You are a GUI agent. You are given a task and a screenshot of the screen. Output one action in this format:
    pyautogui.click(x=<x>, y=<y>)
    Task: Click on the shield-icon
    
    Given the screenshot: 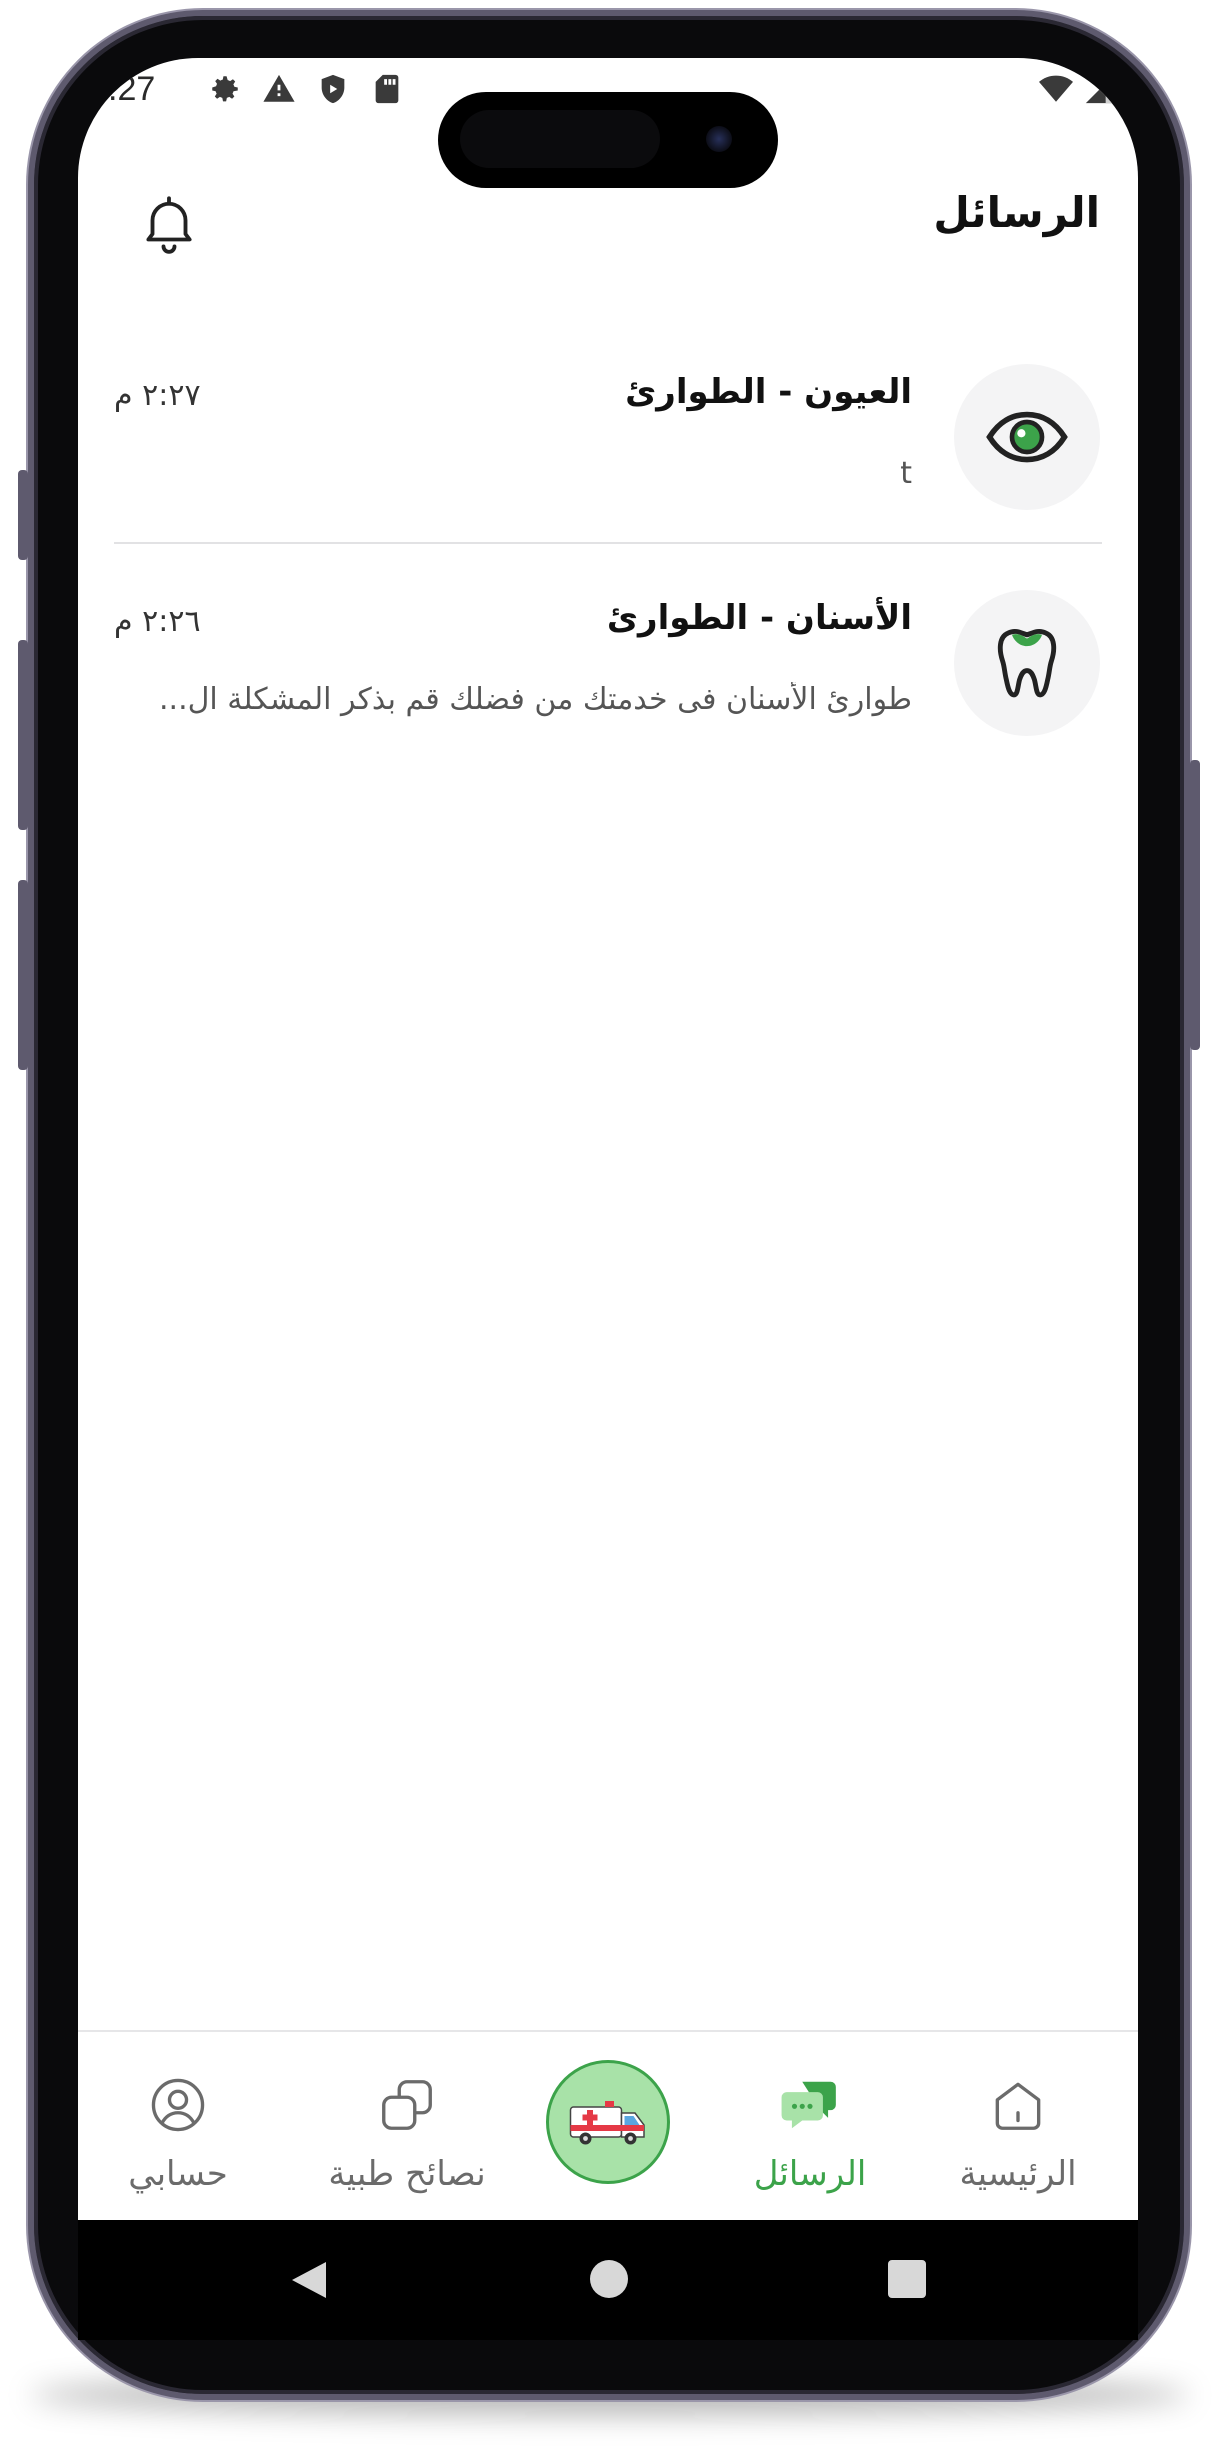 What is the action you would take?
    pyautogui.click(x=333, y=89)
    